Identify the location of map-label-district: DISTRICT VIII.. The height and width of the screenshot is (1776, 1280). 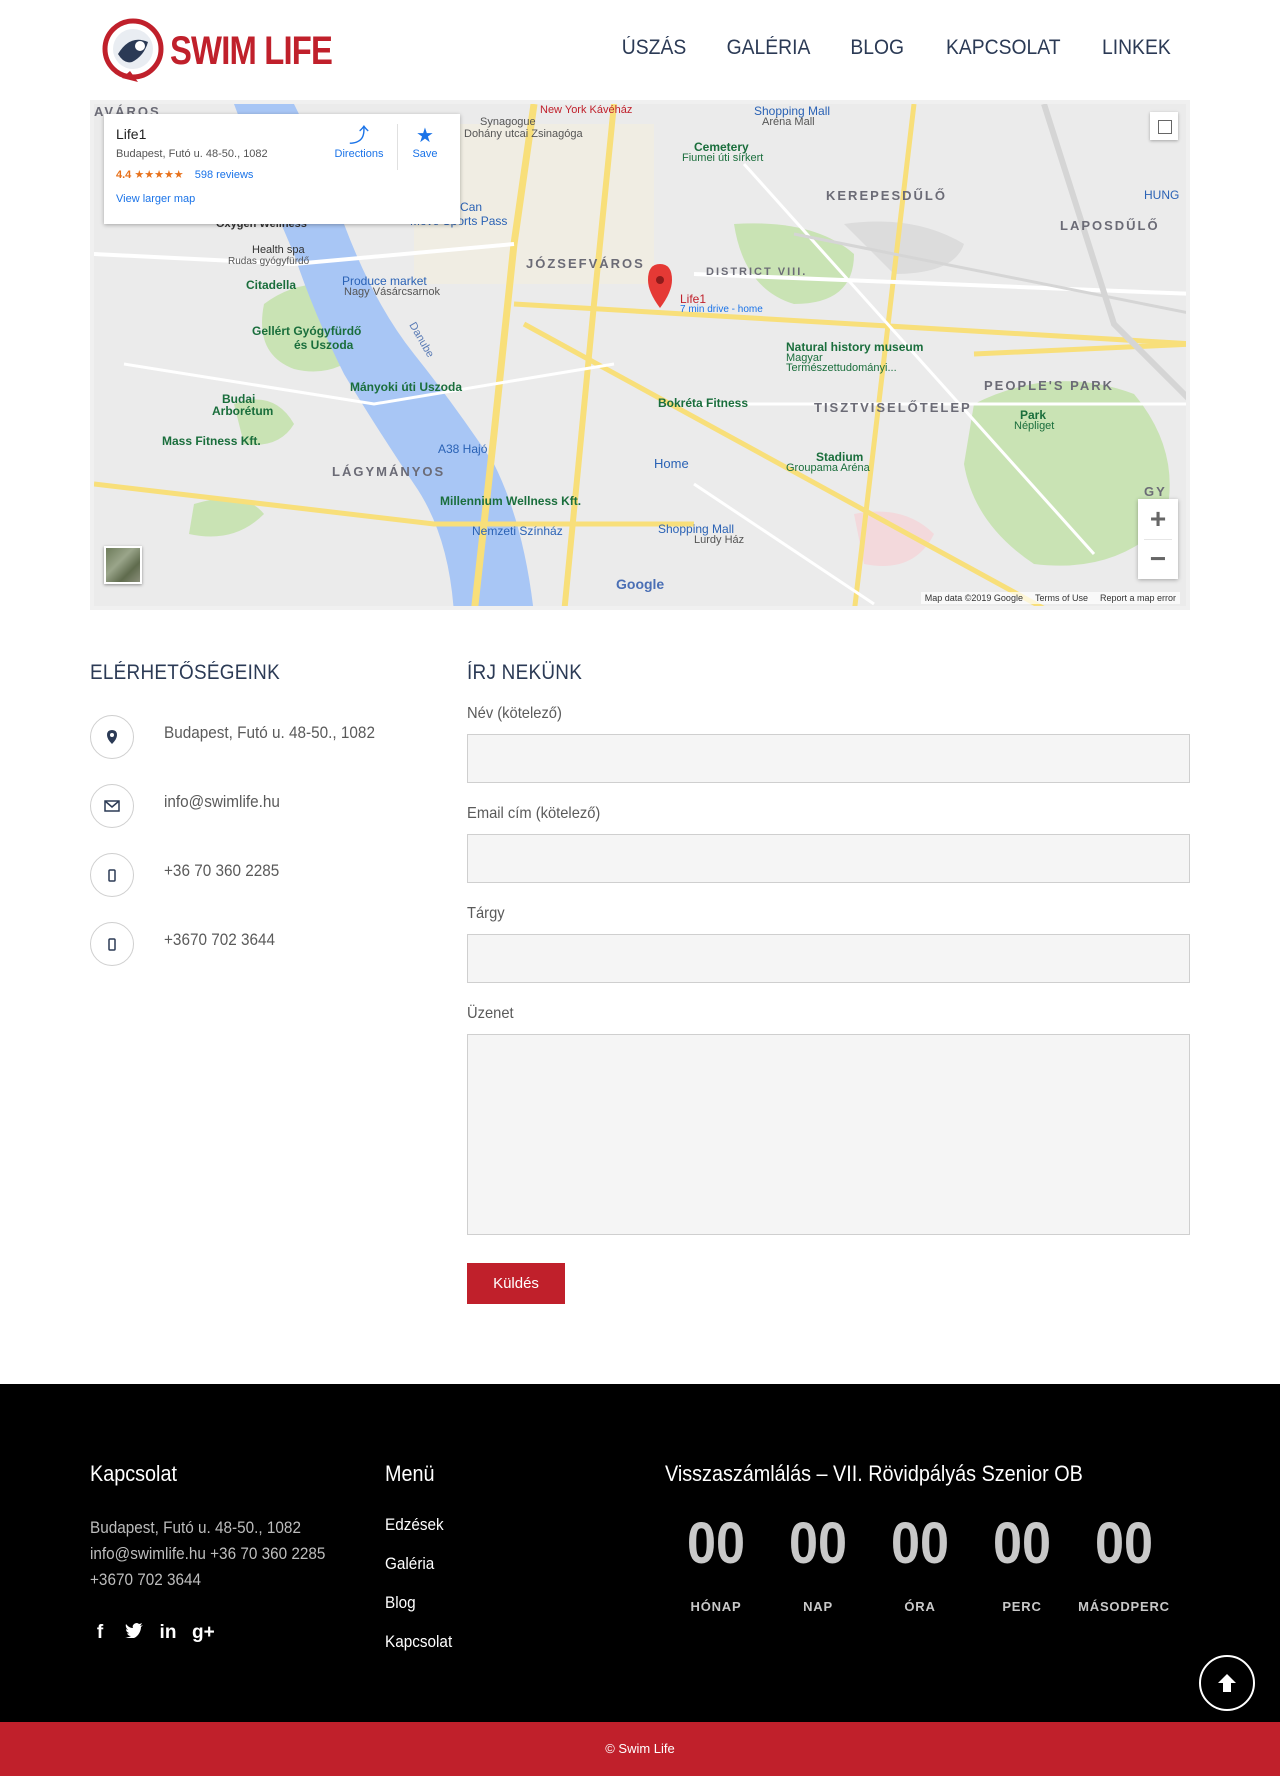
(757, 272).